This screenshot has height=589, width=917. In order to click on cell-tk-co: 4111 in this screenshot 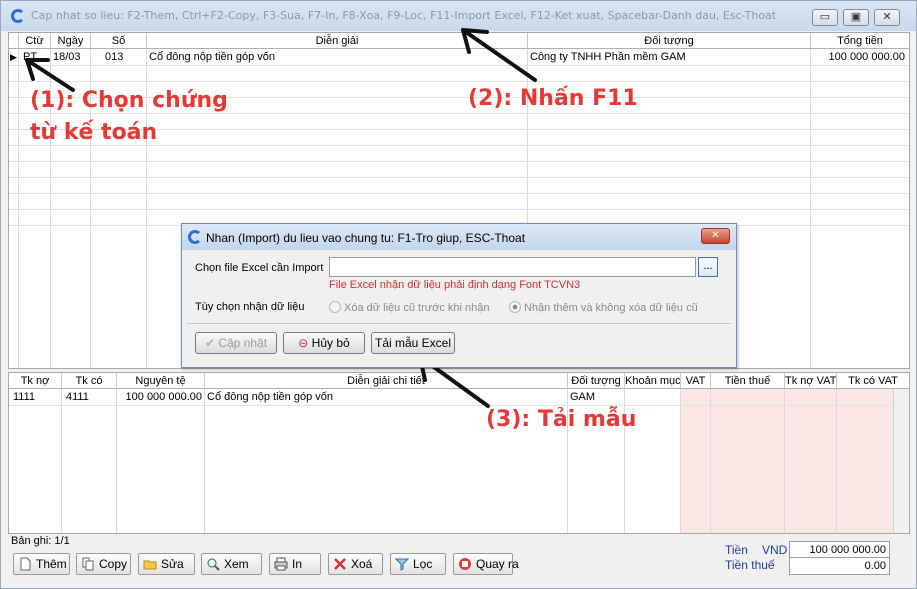, I will do `click(90, 397)`.